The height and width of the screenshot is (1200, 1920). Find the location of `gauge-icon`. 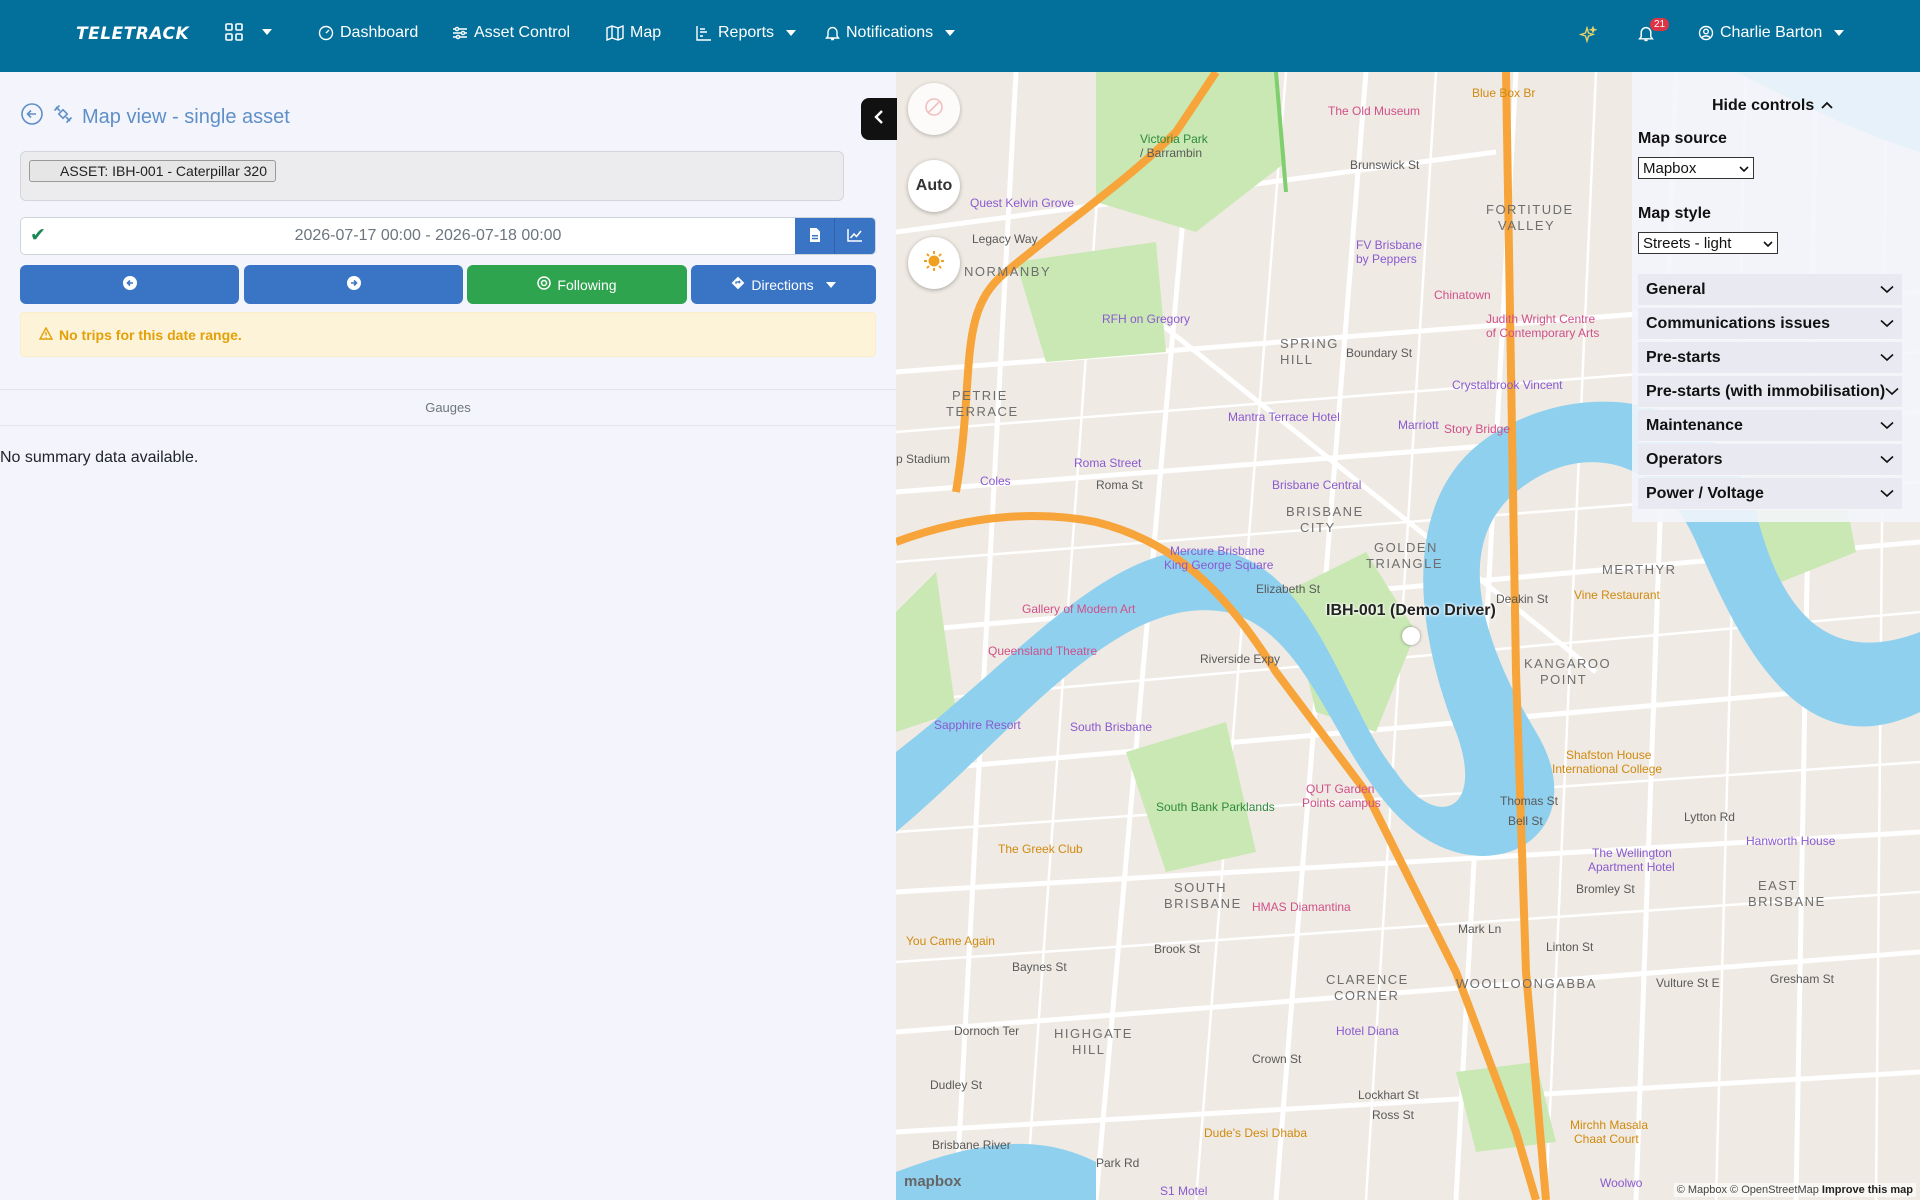

gauge-icon is located at coordinates (326, 33).